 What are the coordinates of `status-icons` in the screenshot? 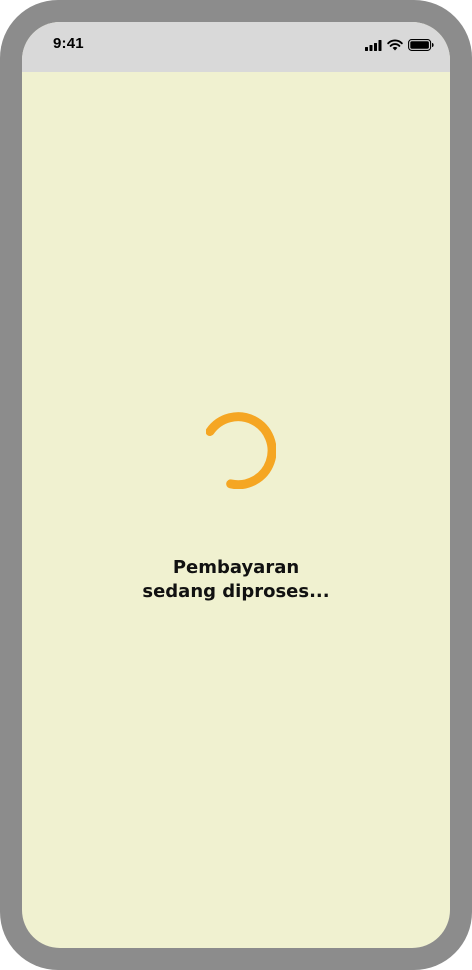 It's located at (399, 45).